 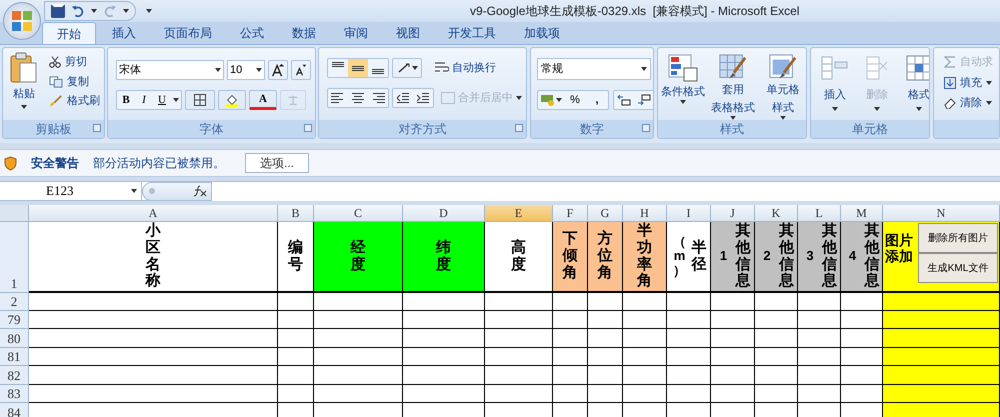 What do you see at coordinates (14, 410) in the screenshot?
I see `row-header: 84` at bounding box center [14, 410].